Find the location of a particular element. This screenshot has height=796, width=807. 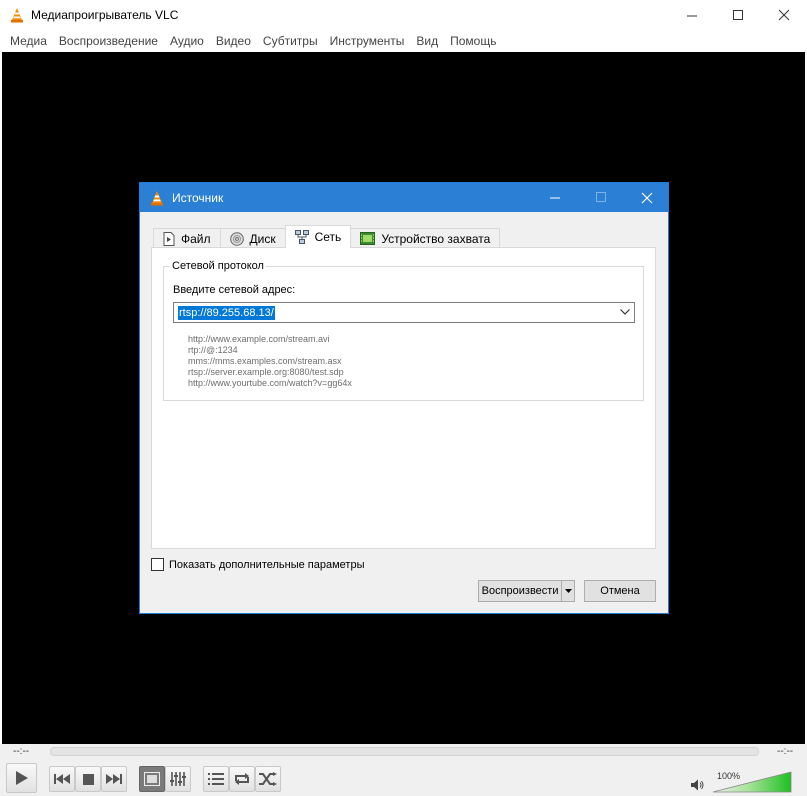

dialog-title: Источник is located at coordinates (198, 197).